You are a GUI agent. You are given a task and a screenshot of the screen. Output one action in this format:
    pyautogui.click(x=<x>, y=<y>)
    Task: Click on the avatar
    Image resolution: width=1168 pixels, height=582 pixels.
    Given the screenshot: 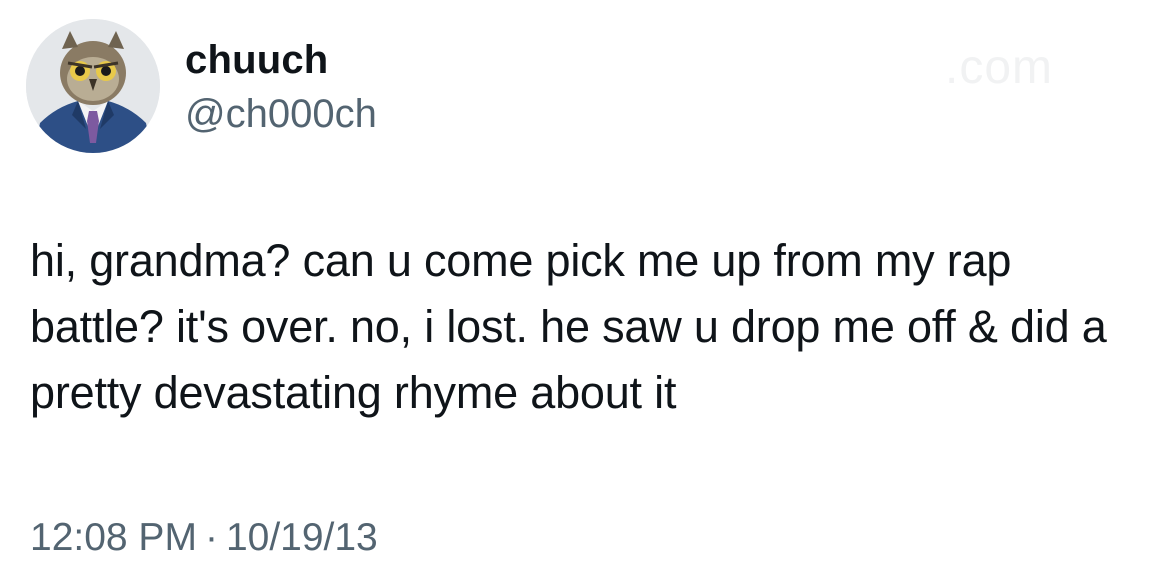 What is the action you would take?
    pyautogui.click(x=93, y=86)
    